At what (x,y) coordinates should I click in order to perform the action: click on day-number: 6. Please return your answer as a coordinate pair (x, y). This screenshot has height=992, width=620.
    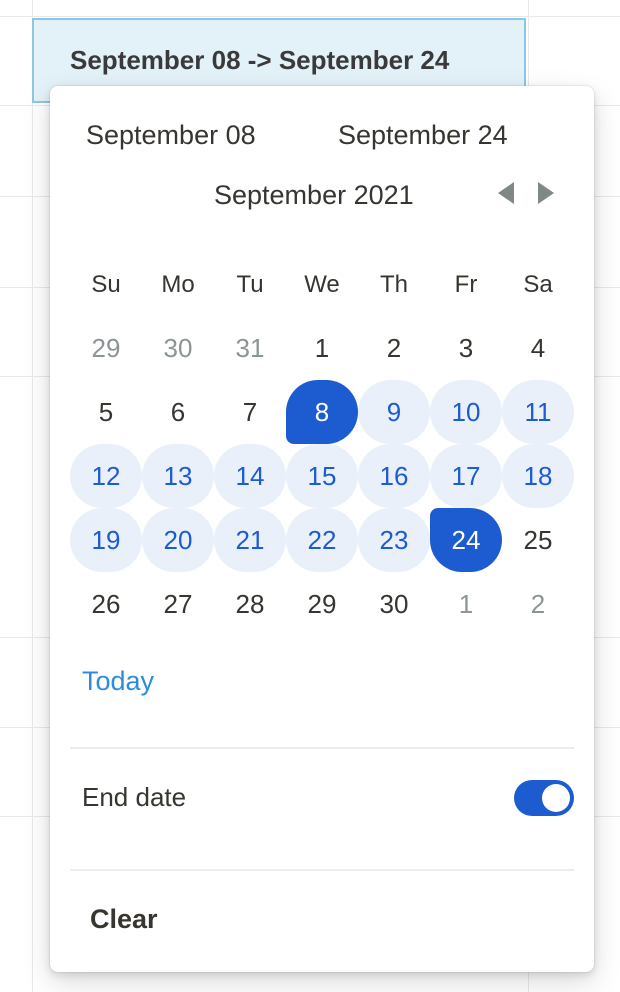
    Looking at the image, I should click on (178, 411).